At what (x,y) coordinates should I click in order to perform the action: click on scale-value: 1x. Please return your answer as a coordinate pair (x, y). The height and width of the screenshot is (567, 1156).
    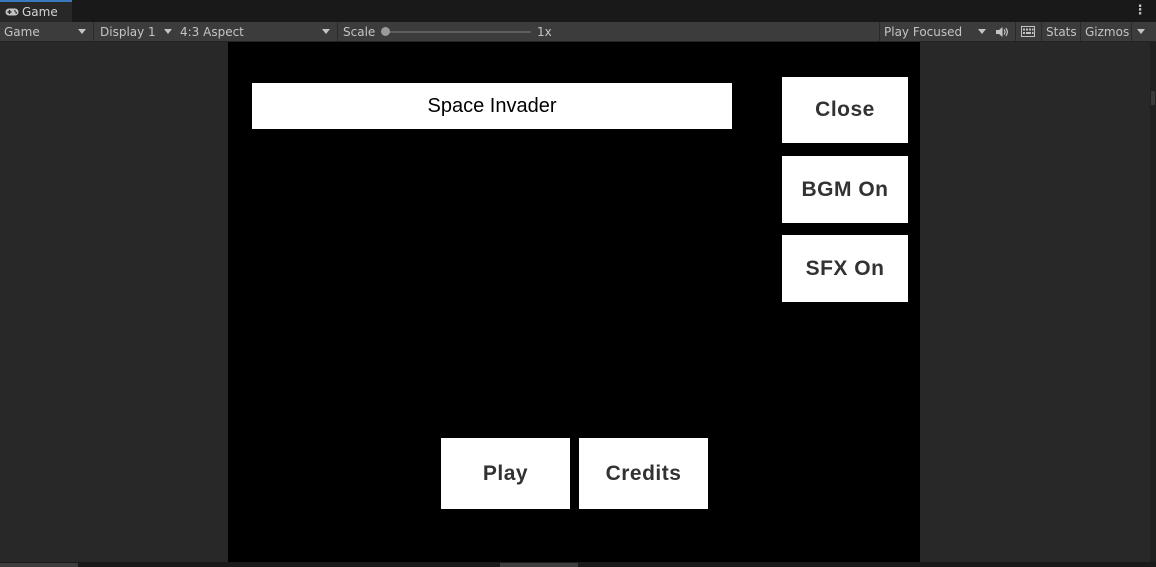
    Looking at the image, I should click on (544, 31).